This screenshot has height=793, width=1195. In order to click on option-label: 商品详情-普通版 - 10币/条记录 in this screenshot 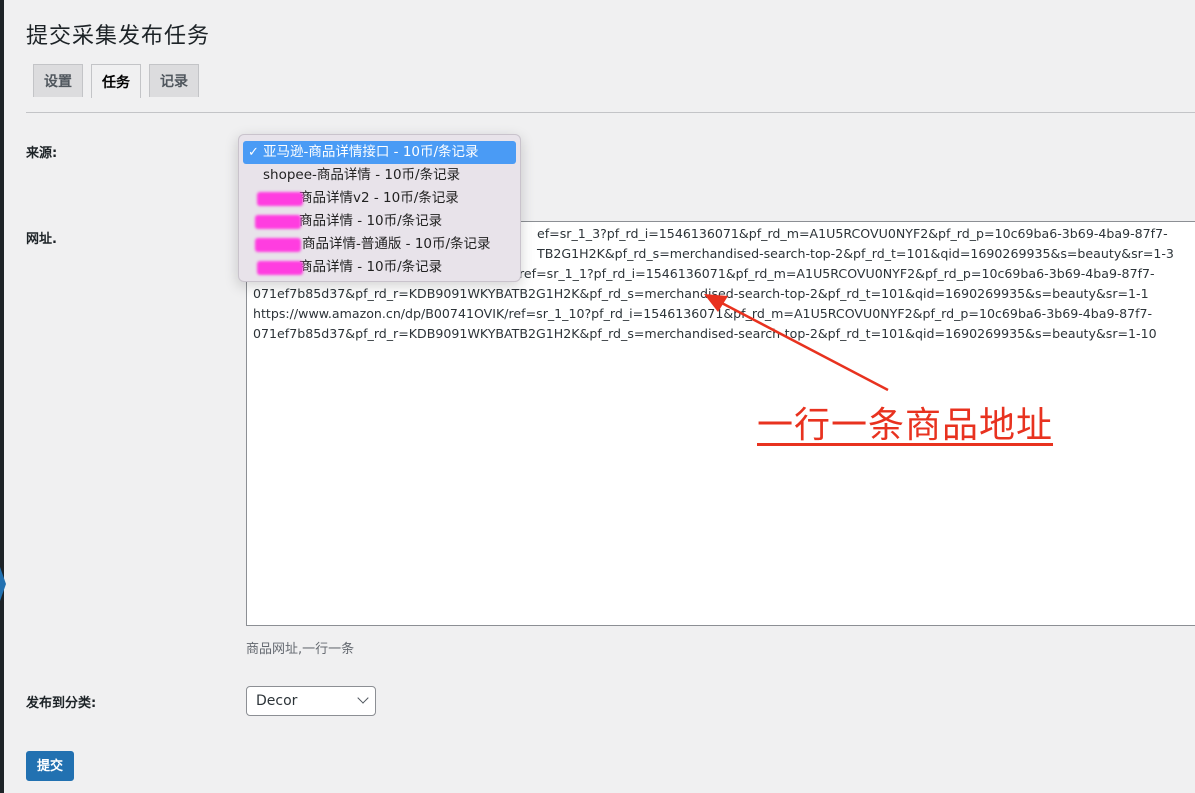, I will do `click(396, 244)`.